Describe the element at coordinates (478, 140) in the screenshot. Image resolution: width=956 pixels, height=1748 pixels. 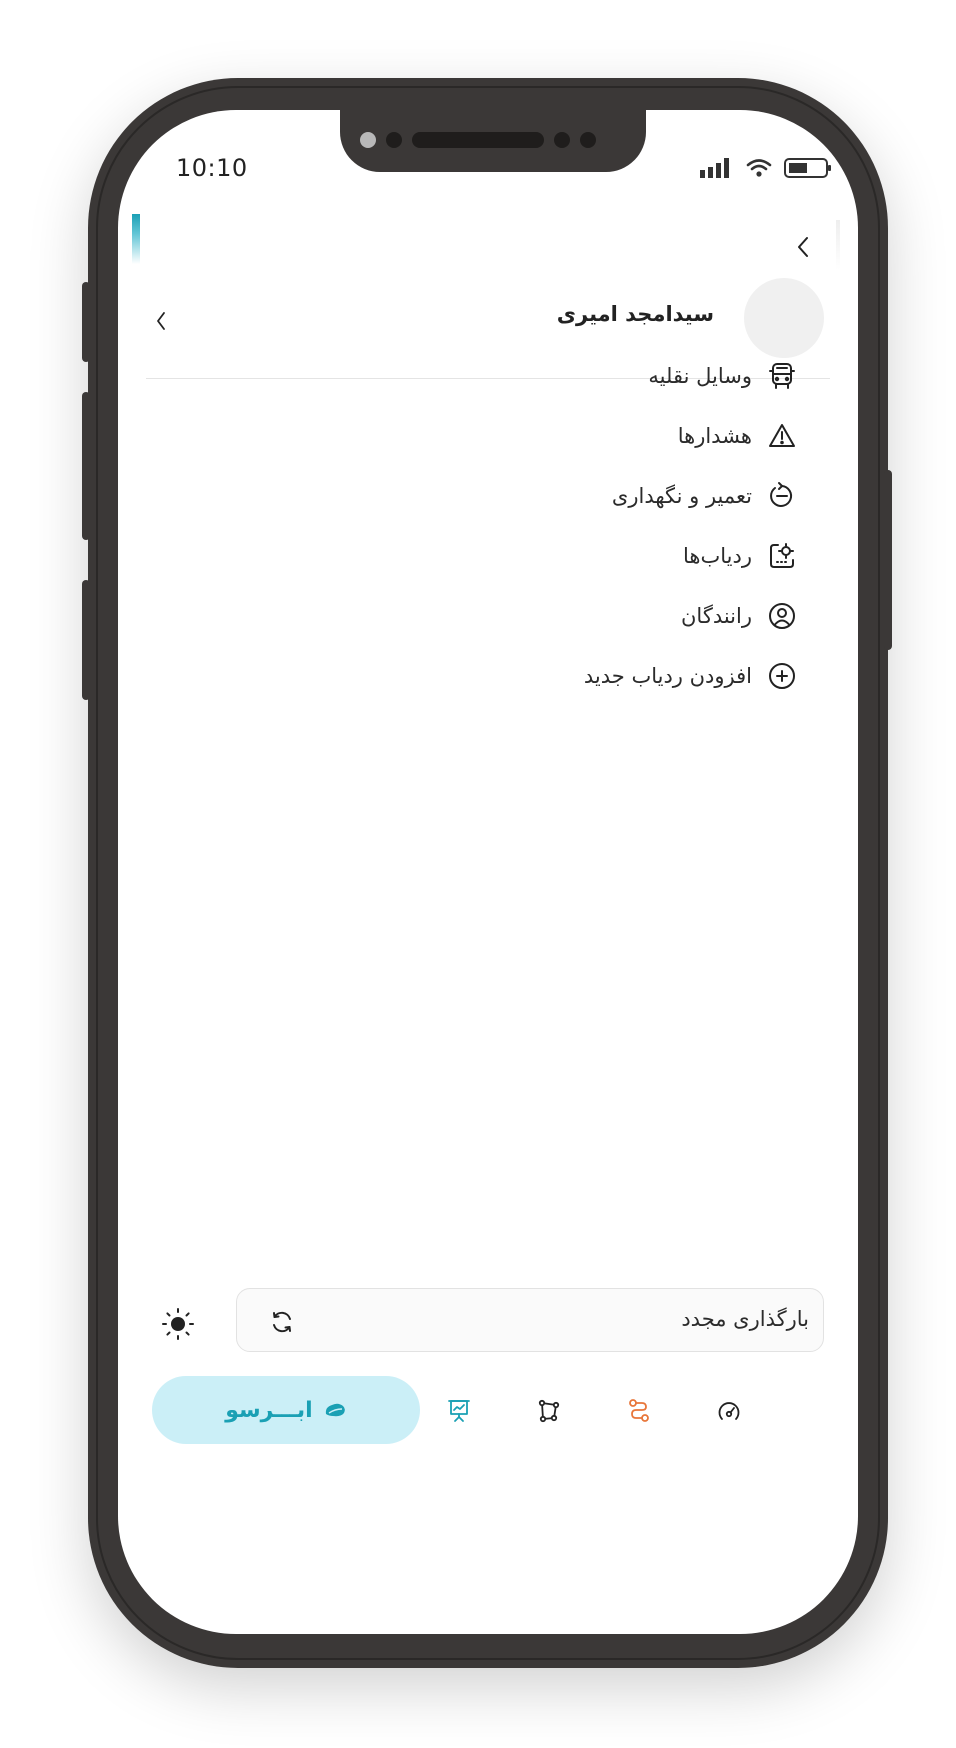
I see `earpiece-speaker` at that location.